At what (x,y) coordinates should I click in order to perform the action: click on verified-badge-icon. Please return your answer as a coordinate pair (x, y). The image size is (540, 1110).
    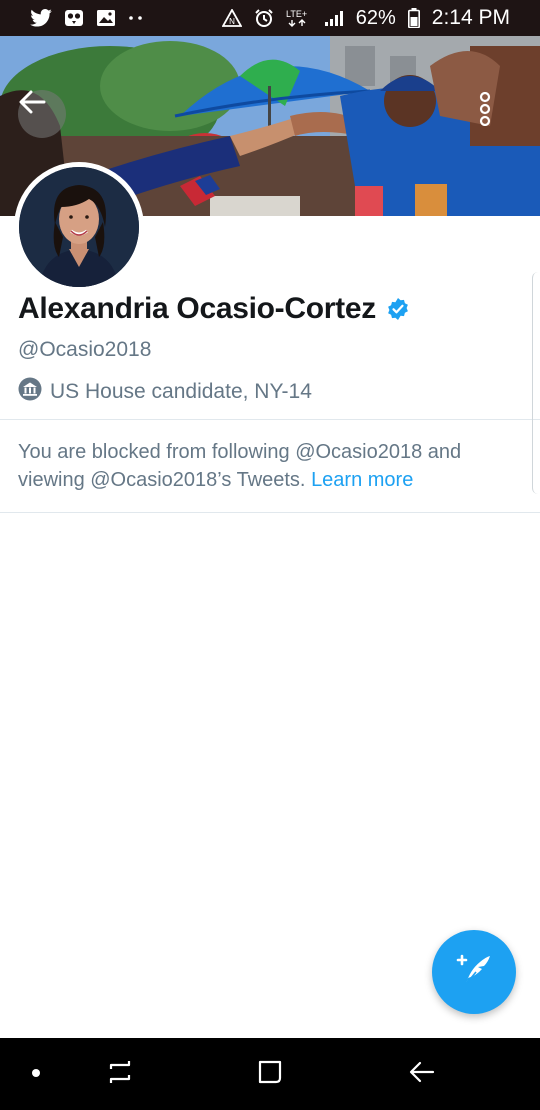
    Looking at the image, I should click on (398, 309).